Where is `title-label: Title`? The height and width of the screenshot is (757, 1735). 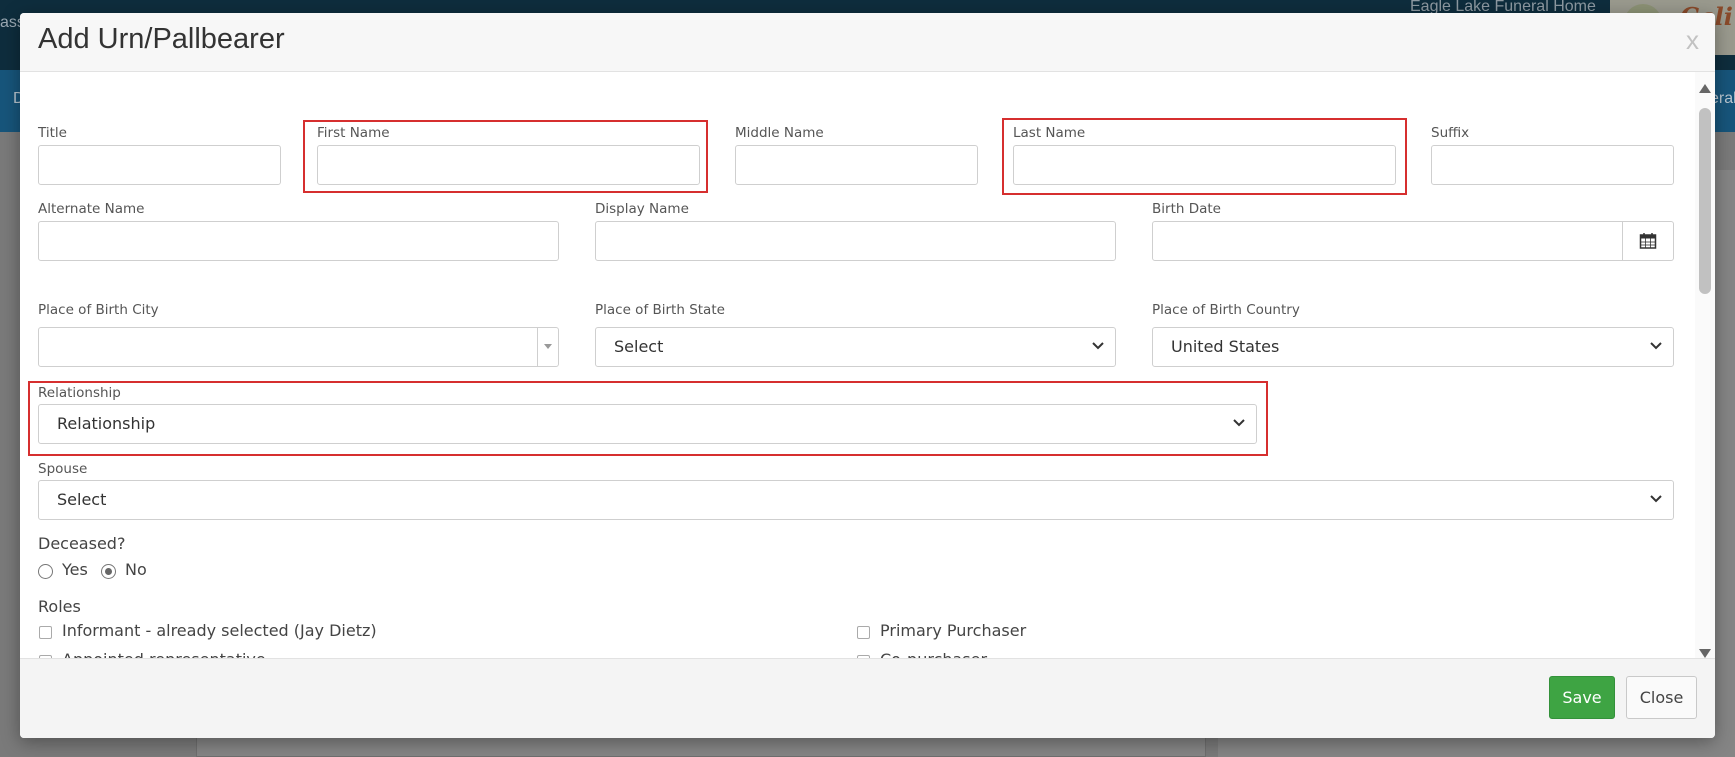 title-label: Title is located at coordinates (52, 133).